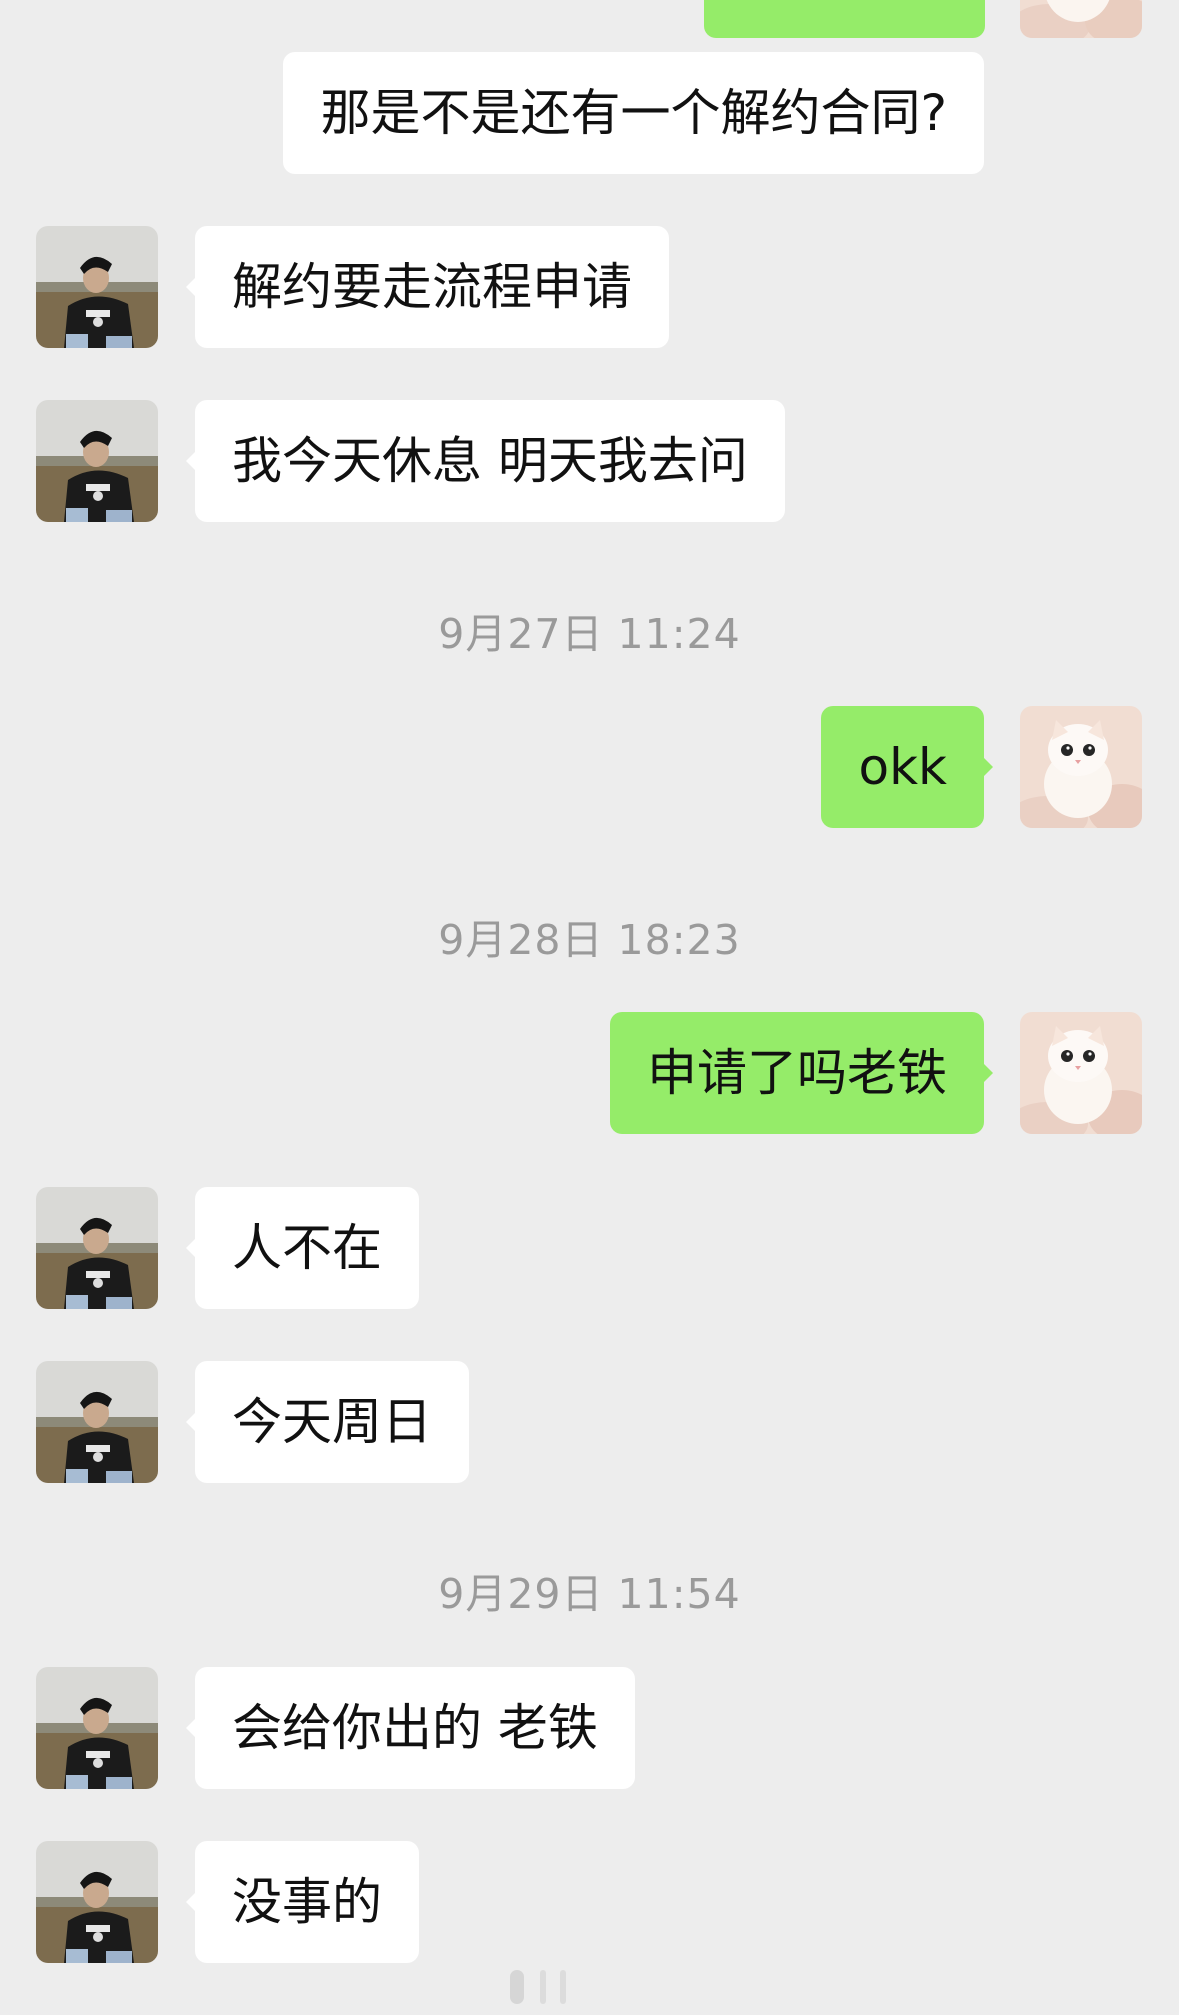 The width and height of the screenshot is (1179, 2015). What do you see at coordinates (485, 461) in the screenshot?
I see `message-bubble: 我今天休息 明天我去问` at bounding box center [485, 461].